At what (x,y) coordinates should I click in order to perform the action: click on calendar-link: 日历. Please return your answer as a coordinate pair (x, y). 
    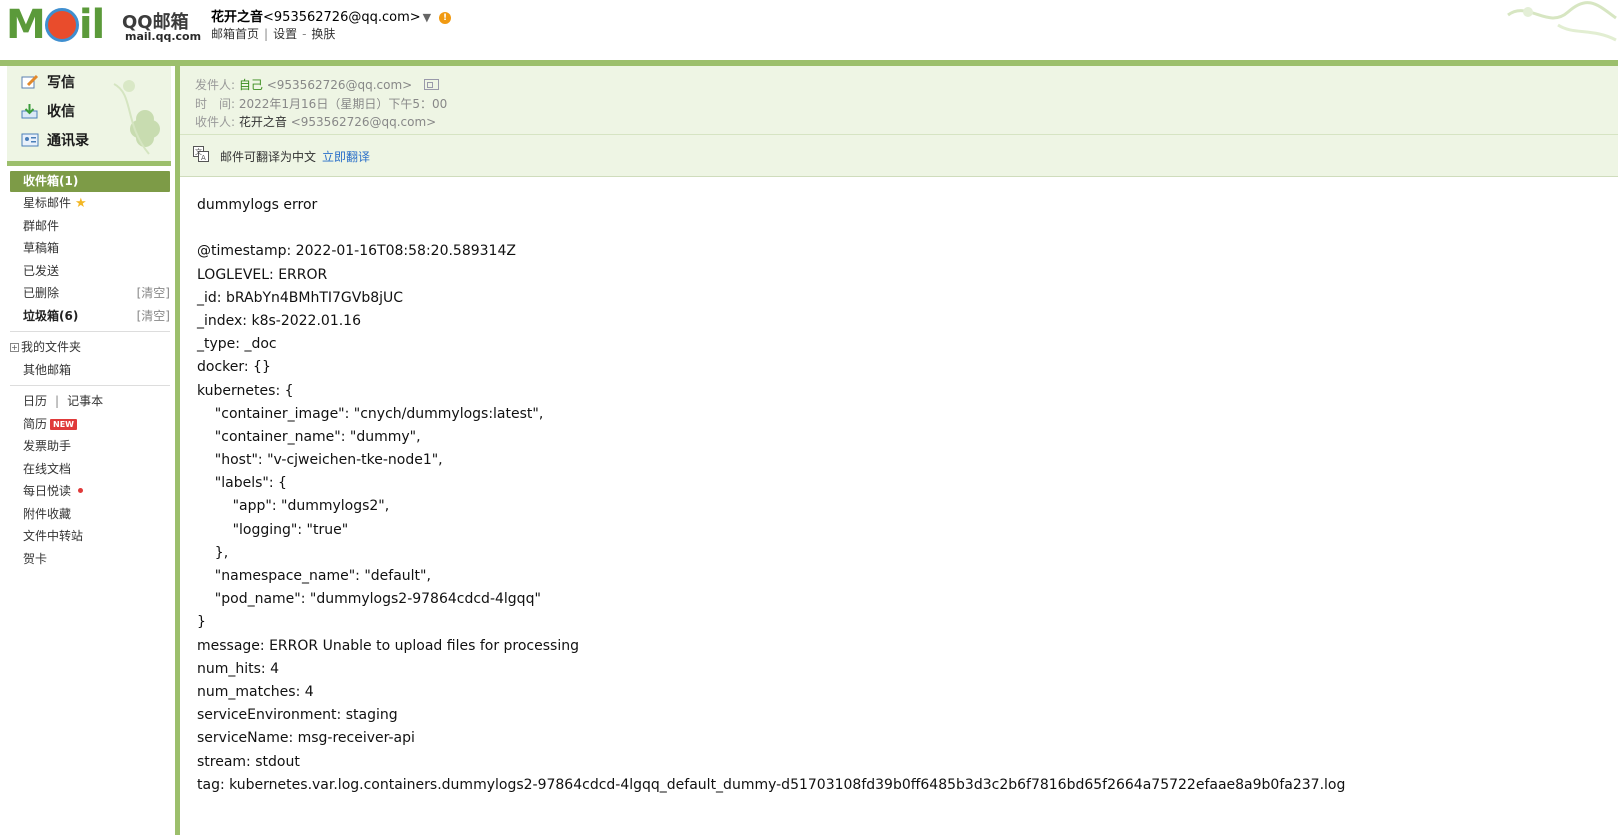
    Looking at the image, I should click on (35, 401).